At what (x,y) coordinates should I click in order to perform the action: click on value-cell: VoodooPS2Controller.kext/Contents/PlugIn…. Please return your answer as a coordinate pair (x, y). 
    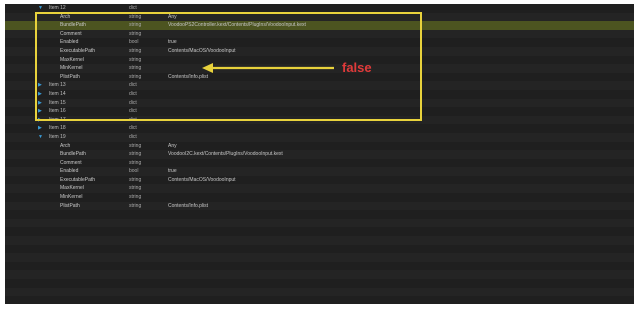
    Looking at the image, I should click on (298, 25).